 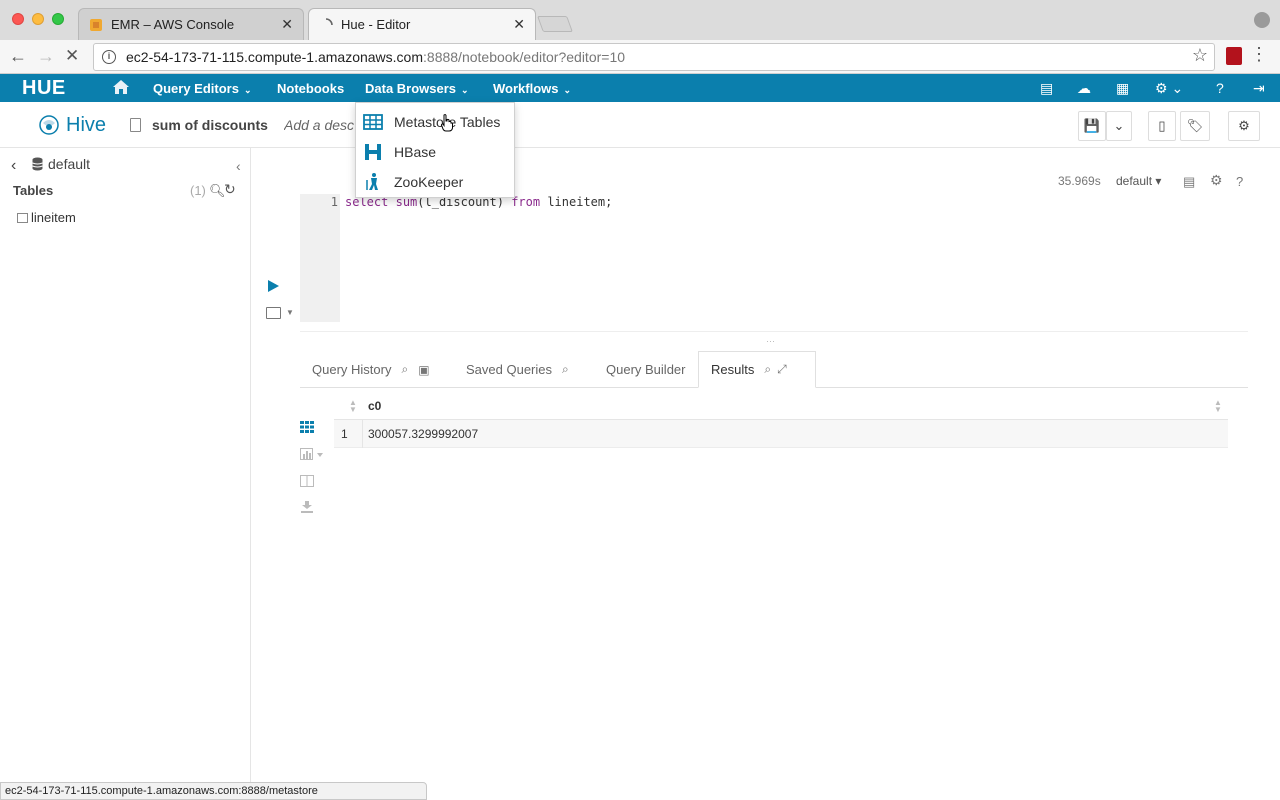 I want to click on database-name: default, so click(x=69, y=164).